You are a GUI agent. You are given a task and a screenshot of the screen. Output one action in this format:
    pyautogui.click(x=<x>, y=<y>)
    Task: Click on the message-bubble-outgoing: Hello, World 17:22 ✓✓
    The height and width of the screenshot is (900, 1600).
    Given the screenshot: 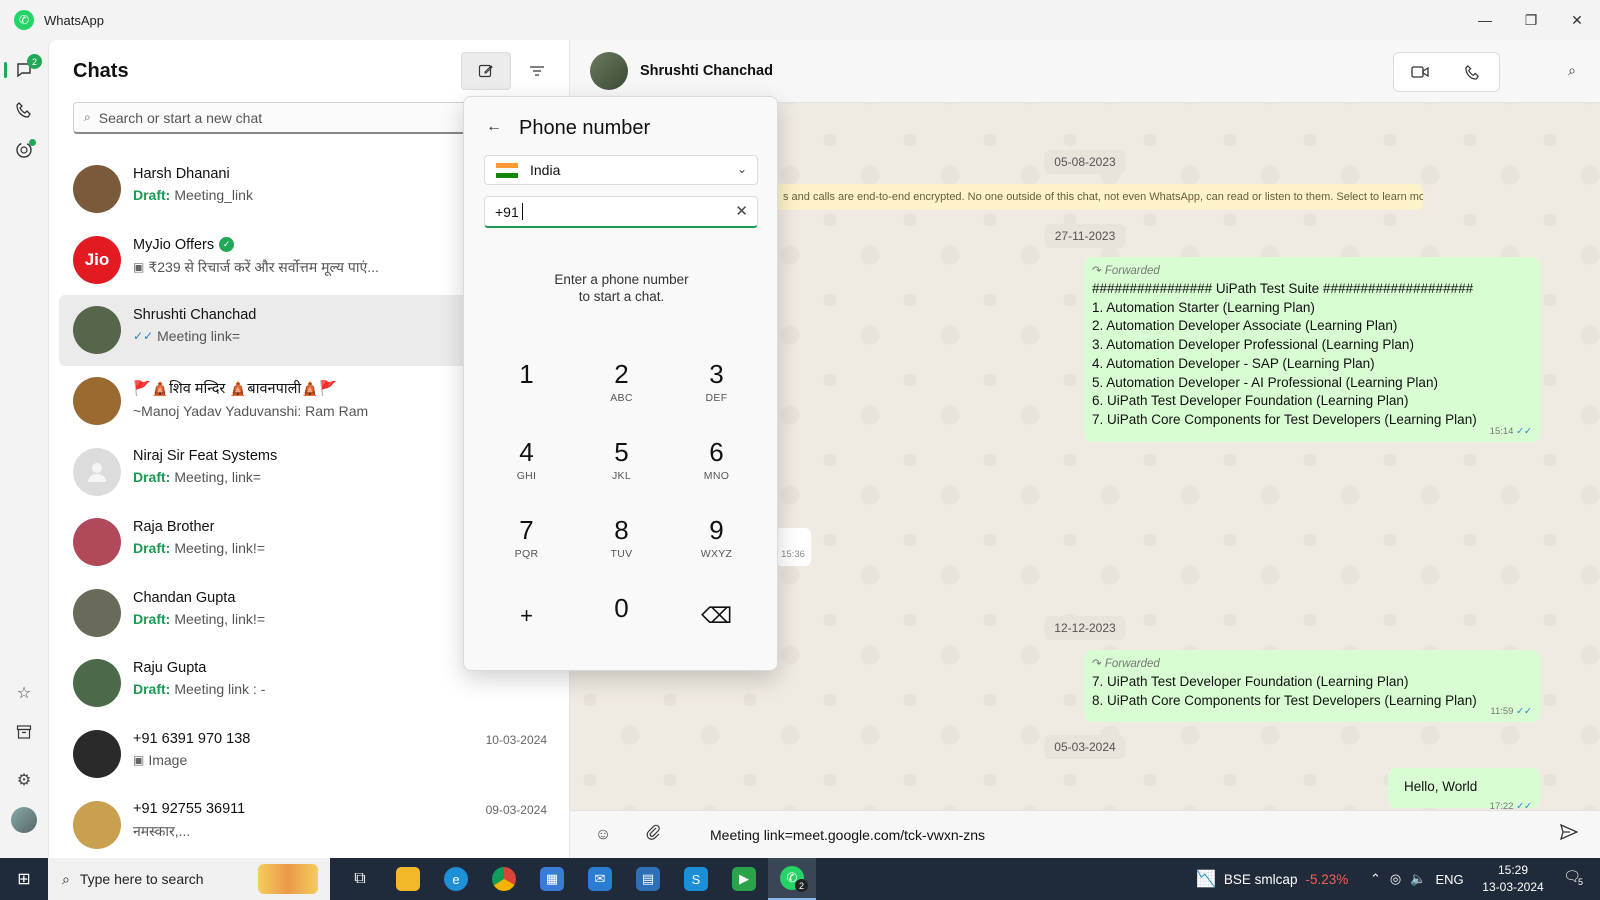 What is the action you would take?
    pyautogui.click(x=1464, y=790)
    